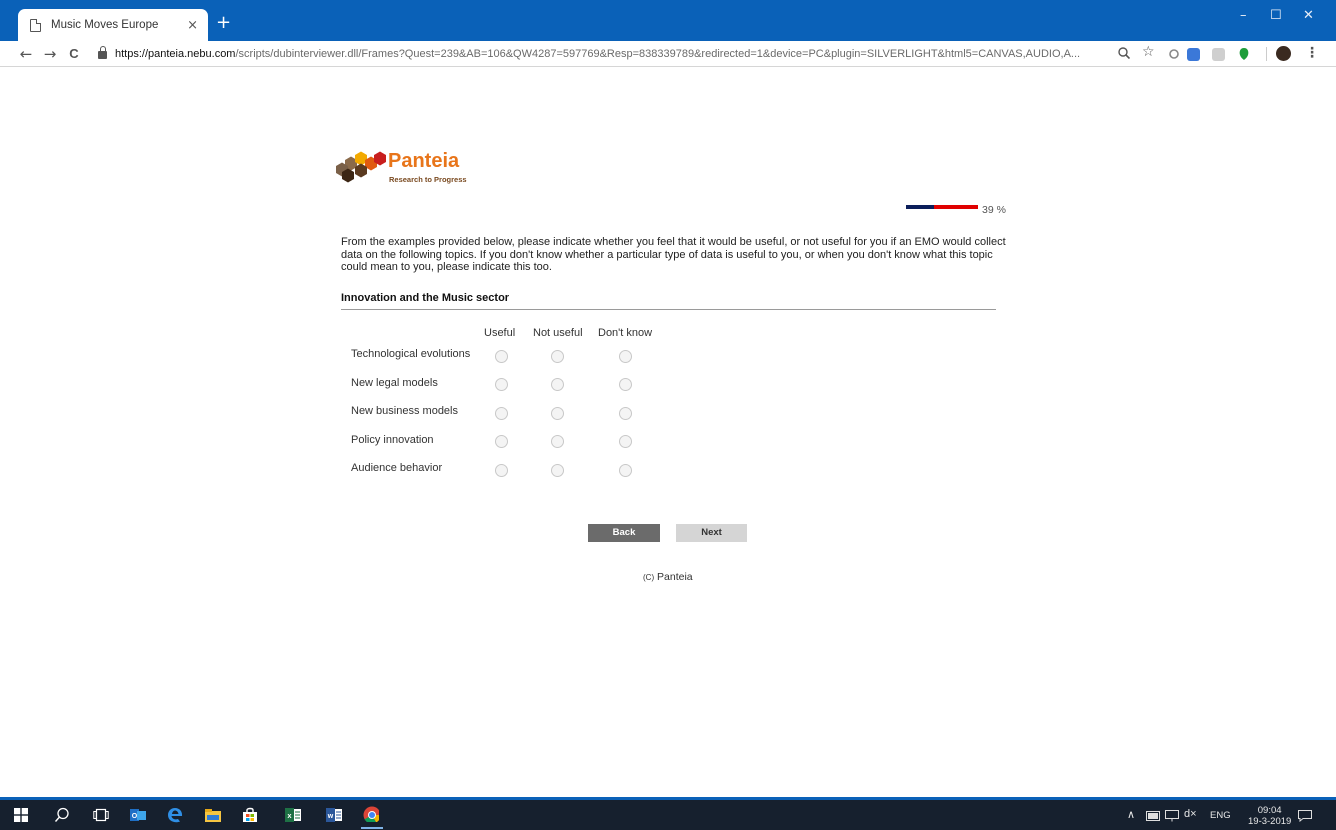  I want to click on column-header-useful: Useful, so click(500, 333).